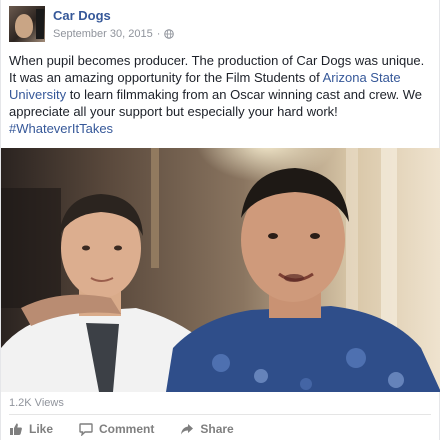 The width and height of the screenshot is (440, 440). I want to click on thumbs-up-icon, so click(16, 429).